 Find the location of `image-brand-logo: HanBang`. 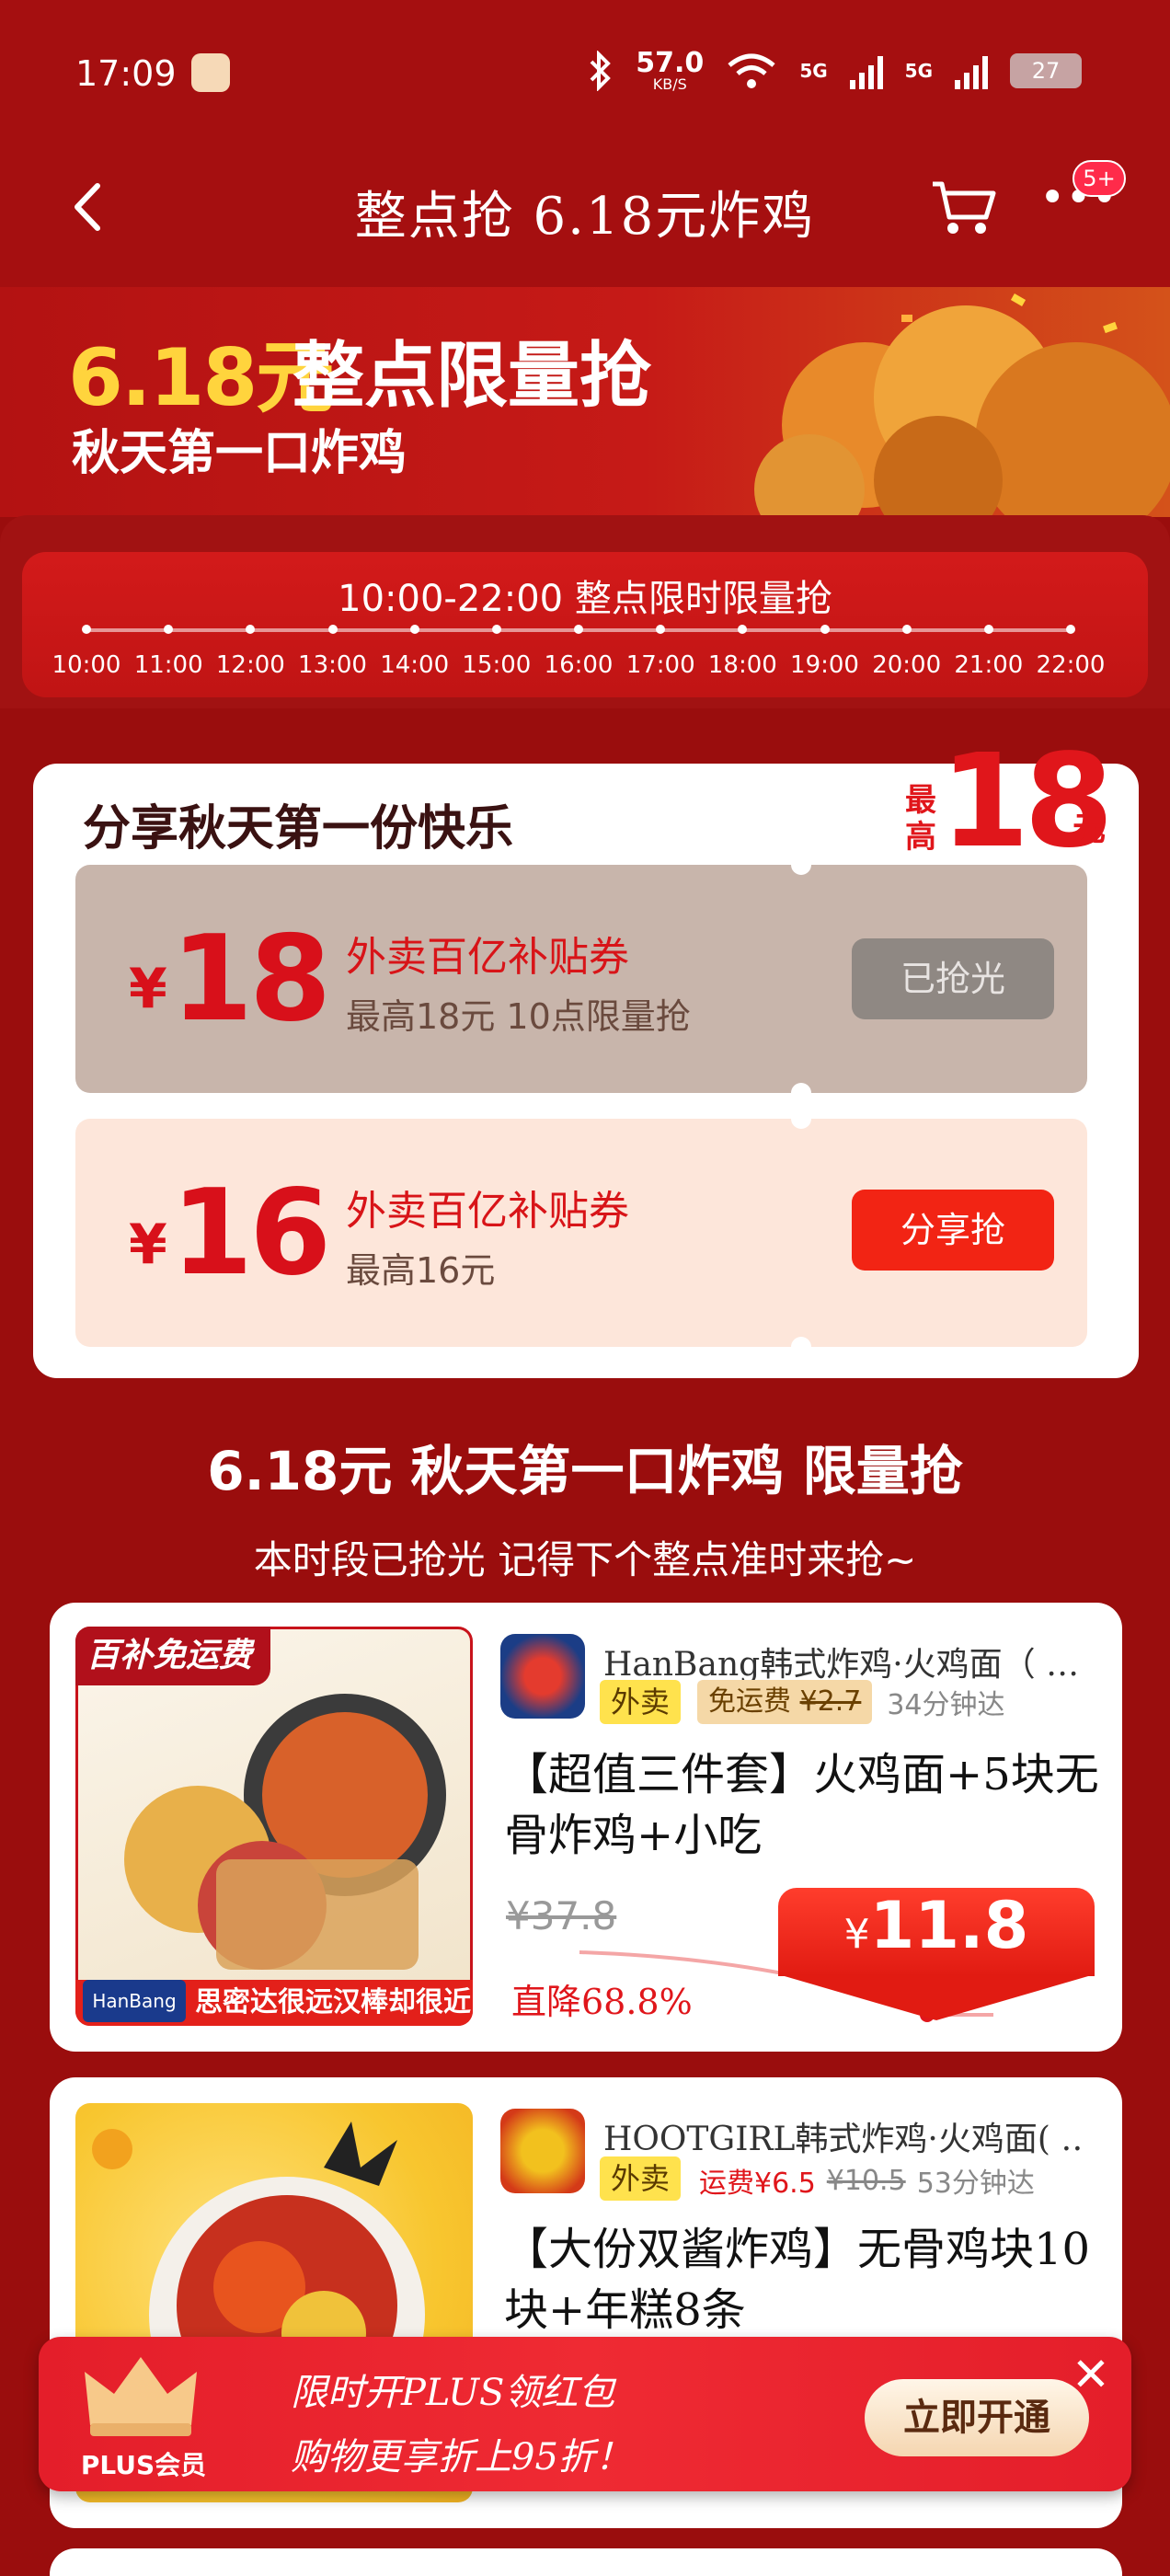

image-brand-logo: HanBang is located at coordinates (134, 2001).